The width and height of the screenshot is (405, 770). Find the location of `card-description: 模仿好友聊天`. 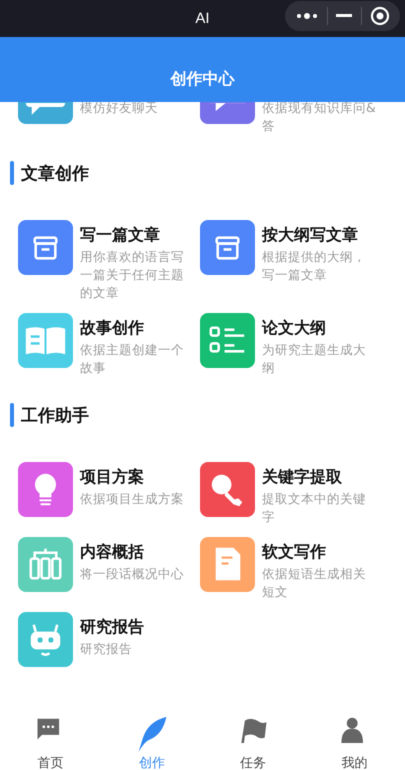

card-description: 模仿好友聊天 is located at coordinates (119, 109).